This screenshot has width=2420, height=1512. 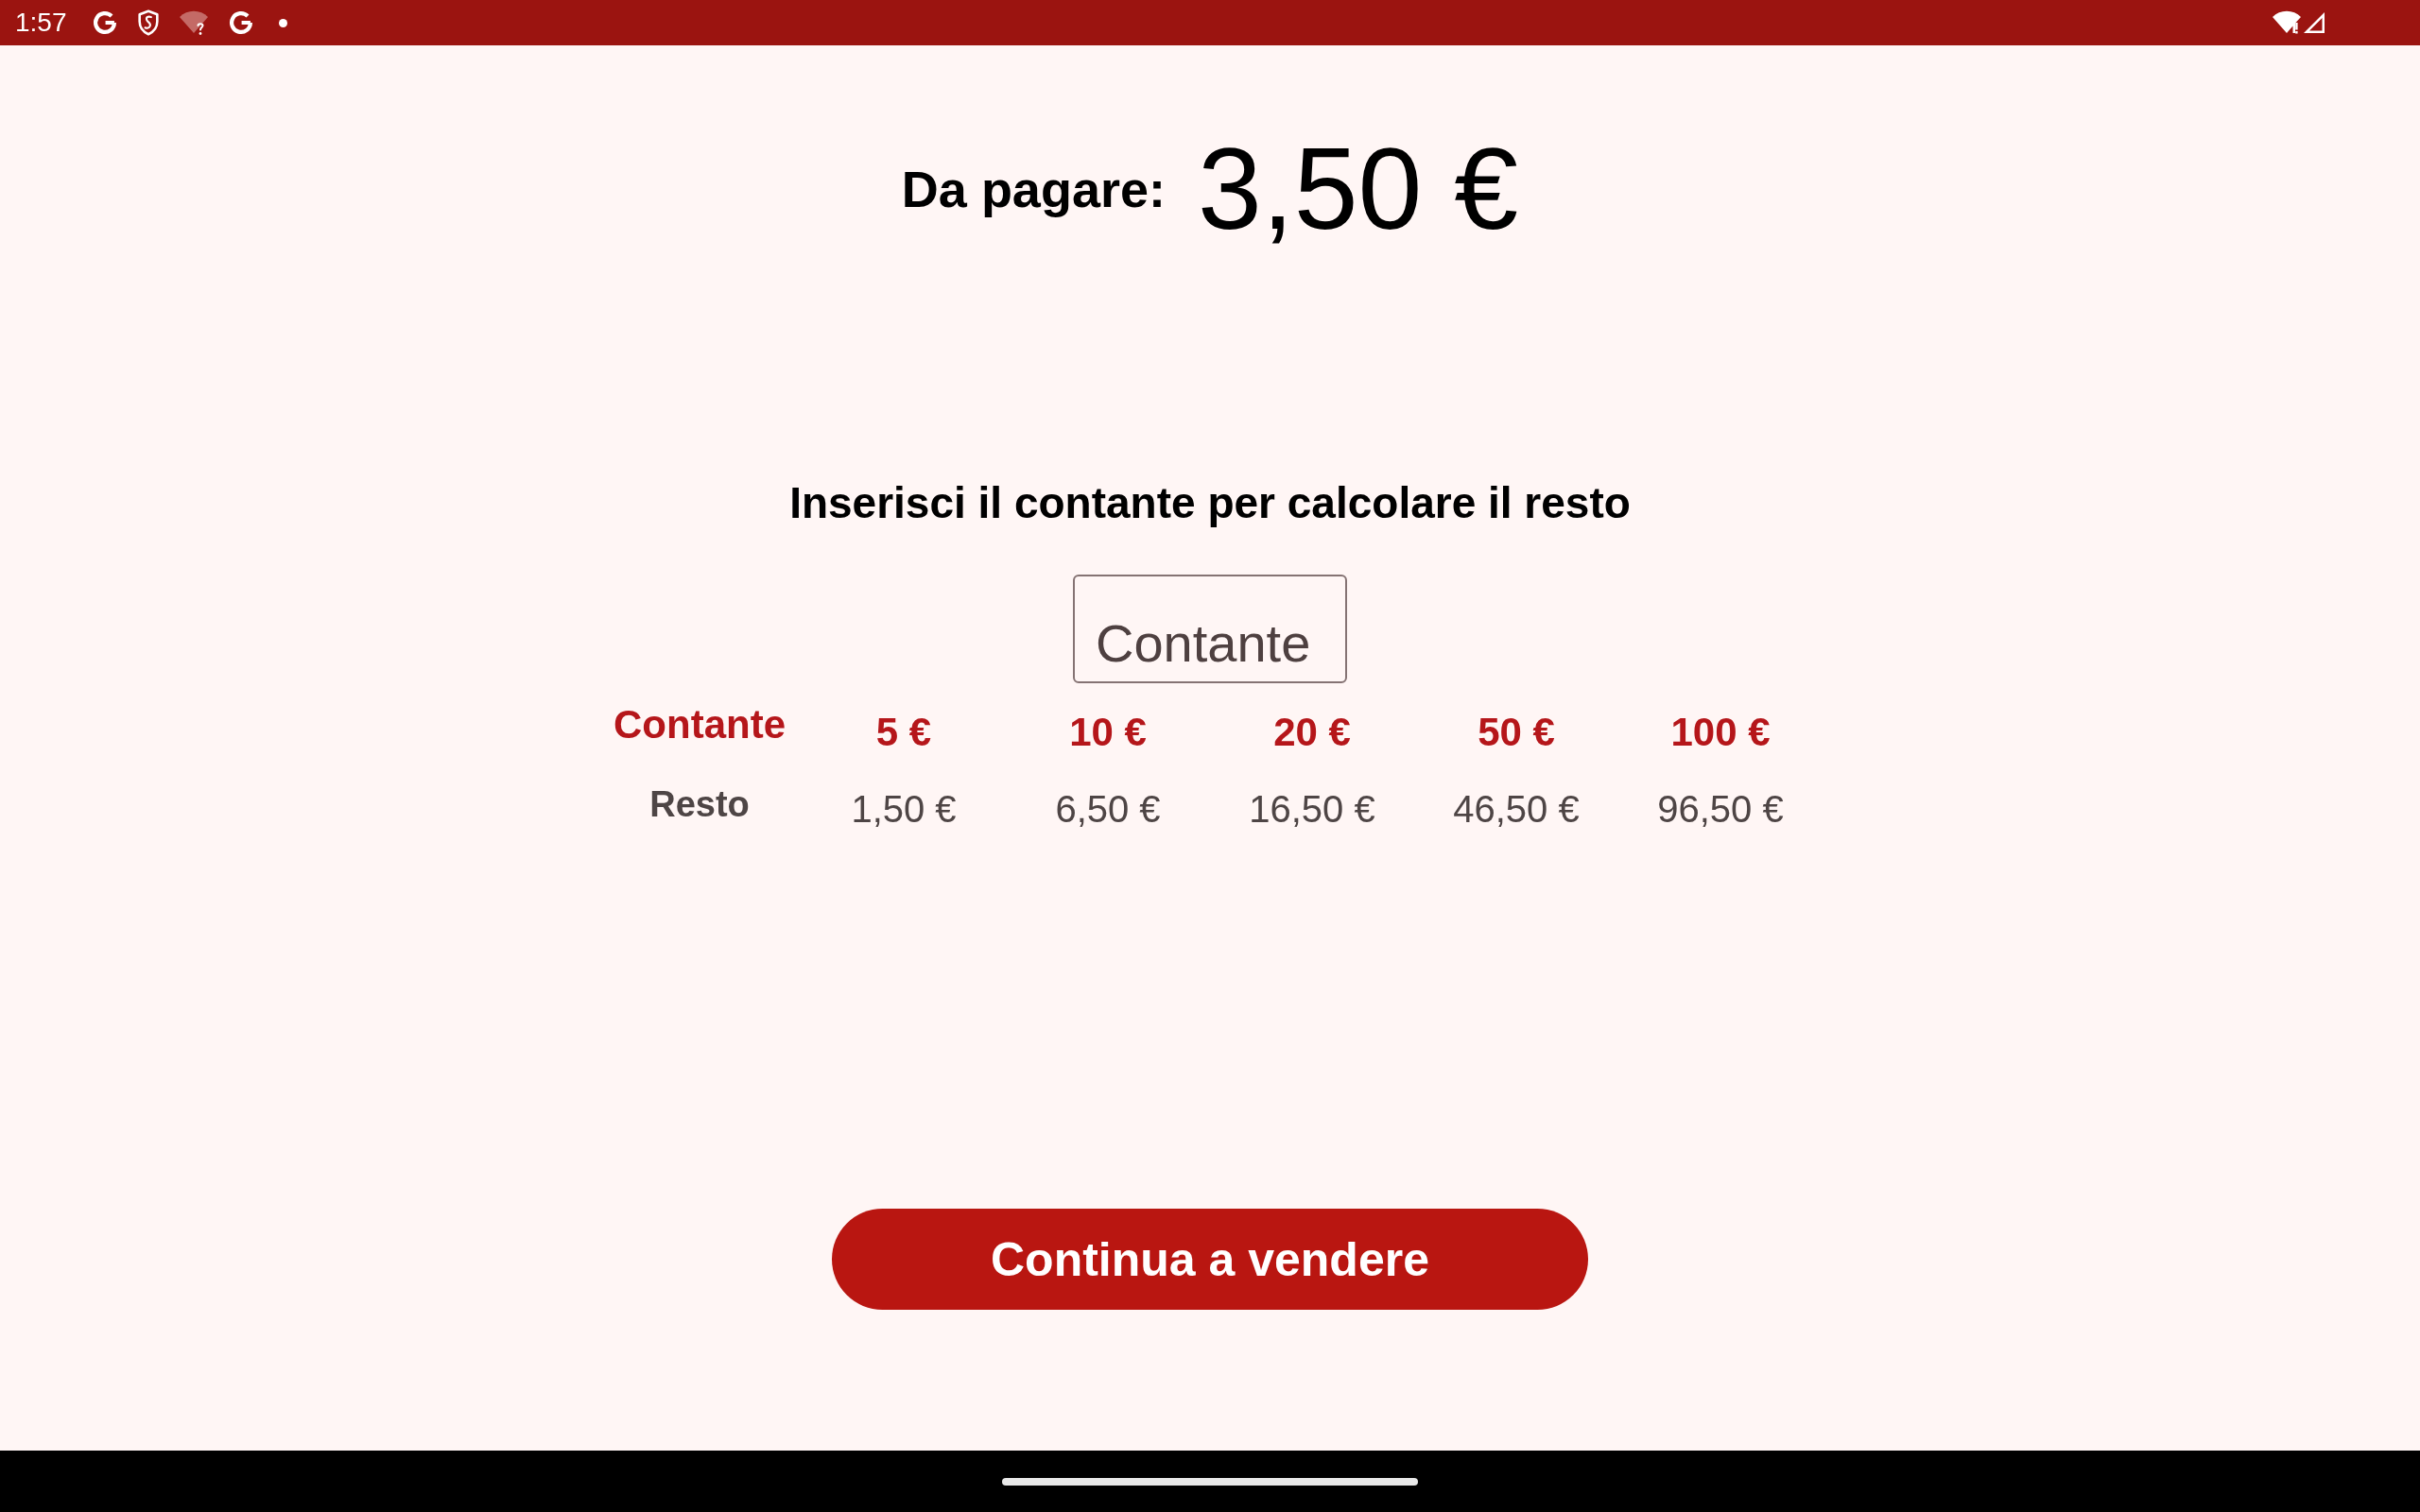 I want to click on cash-row-label: Contante, so click(x=700, y=725).